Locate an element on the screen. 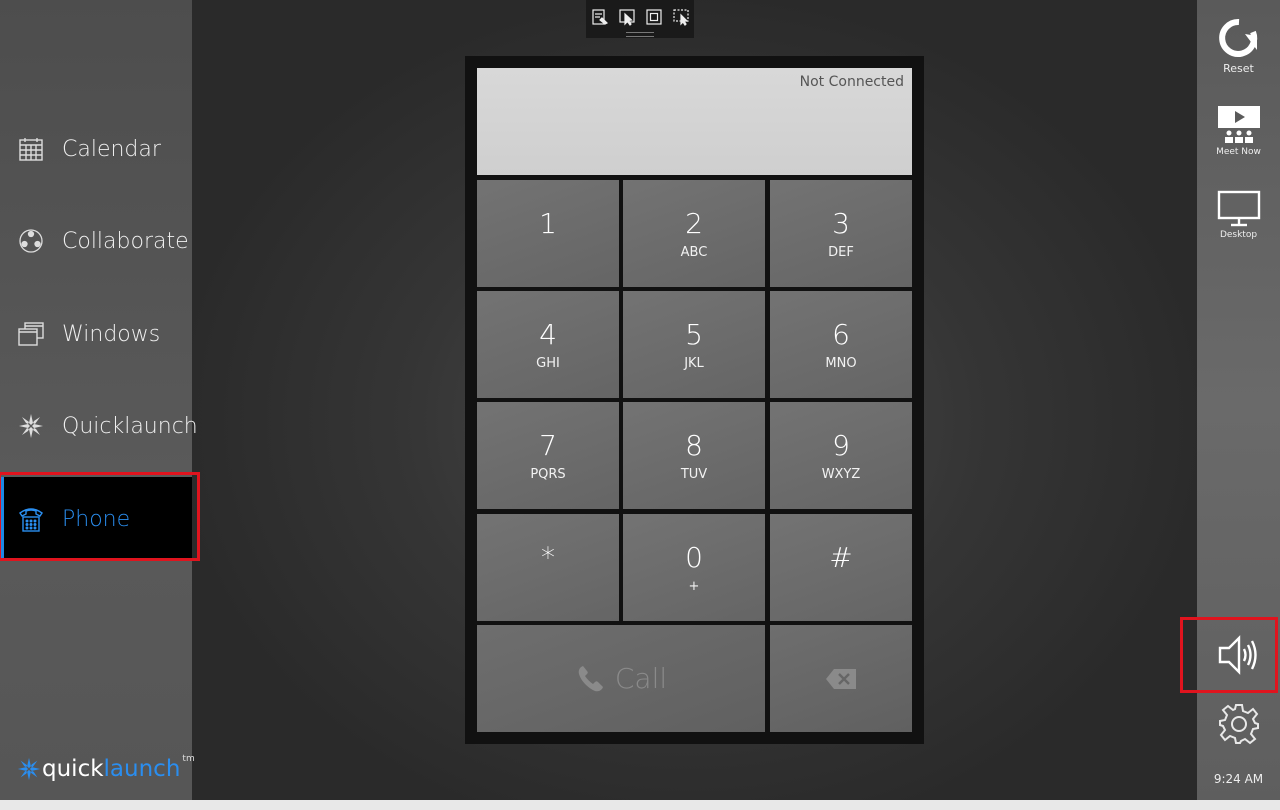 The width and height of the screenshot is (1280, 810). calendar-icon is located at coordinates (31, 149).